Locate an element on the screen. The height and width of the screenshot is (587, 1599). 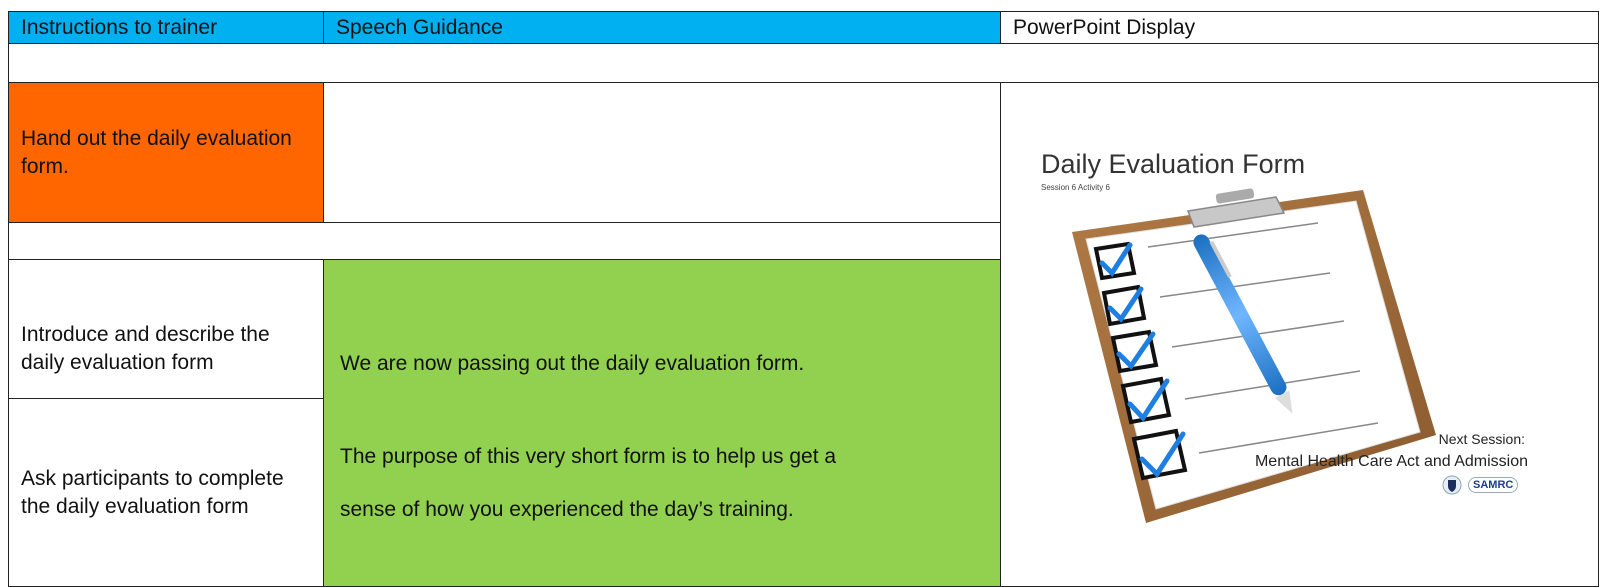
header-speech-label: Speech Guidance is located at coordinates (419, 27).